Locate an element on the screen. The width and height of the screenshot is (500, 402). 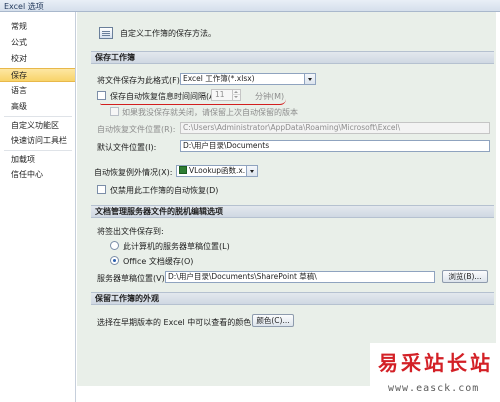
drafts-location-input: D:\用户目录\Documents\SharePoint 草稿\ is located at coordinates (300, 277).